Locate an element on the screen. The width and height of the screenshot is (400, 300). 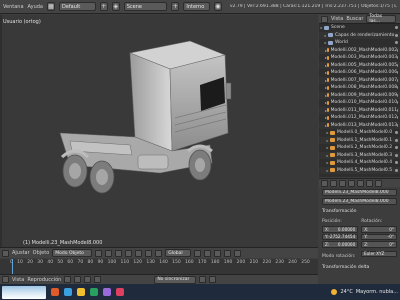
location-z-field: Z: 0.00000 is located at coordinates (340, 244).